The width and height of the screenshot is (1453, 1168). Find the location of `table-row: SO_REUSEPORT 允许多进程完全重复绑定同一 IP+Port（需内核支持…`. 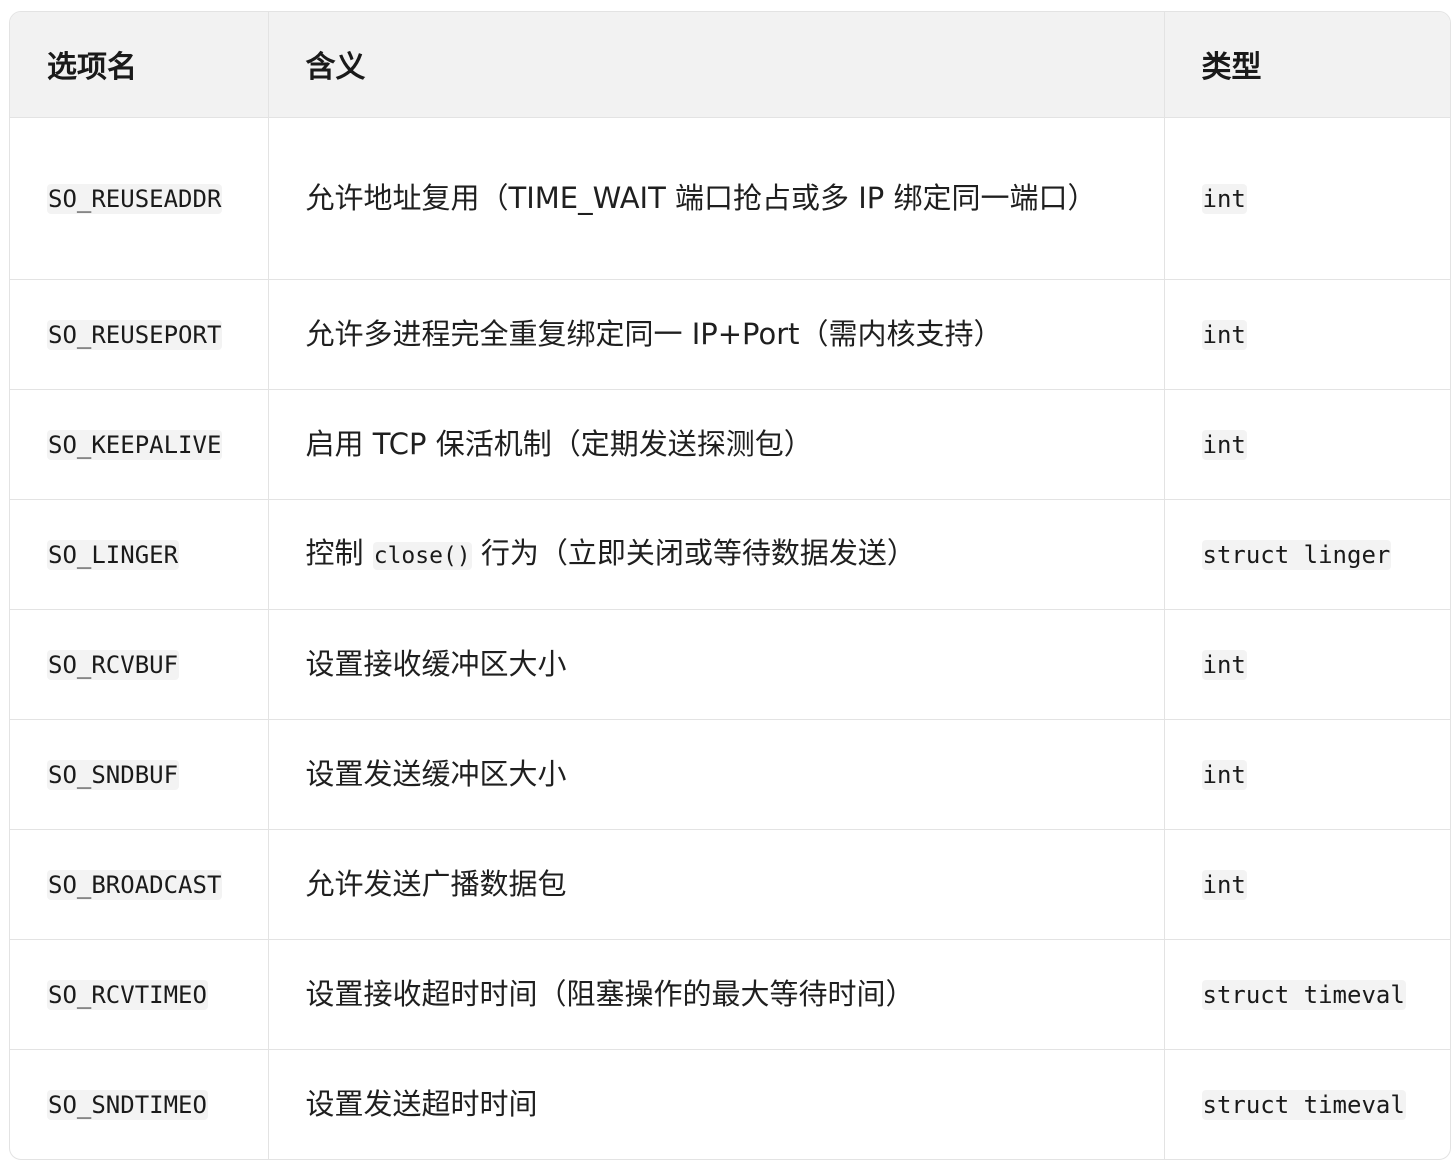

table-row: SO_REUSEPORT 允许多进程完全重复绑定同一 IP+Port（需内核支持… is located at coordinates (730, 334).